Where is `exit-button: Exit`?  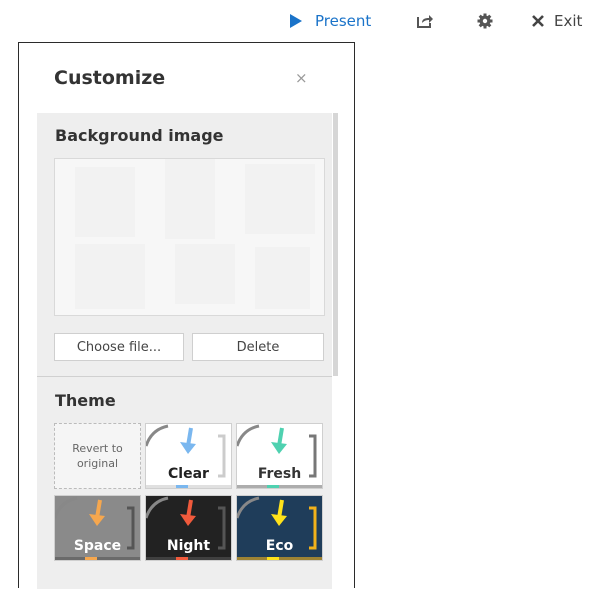 exit-button: Exit is located at coordinates (557, 21).